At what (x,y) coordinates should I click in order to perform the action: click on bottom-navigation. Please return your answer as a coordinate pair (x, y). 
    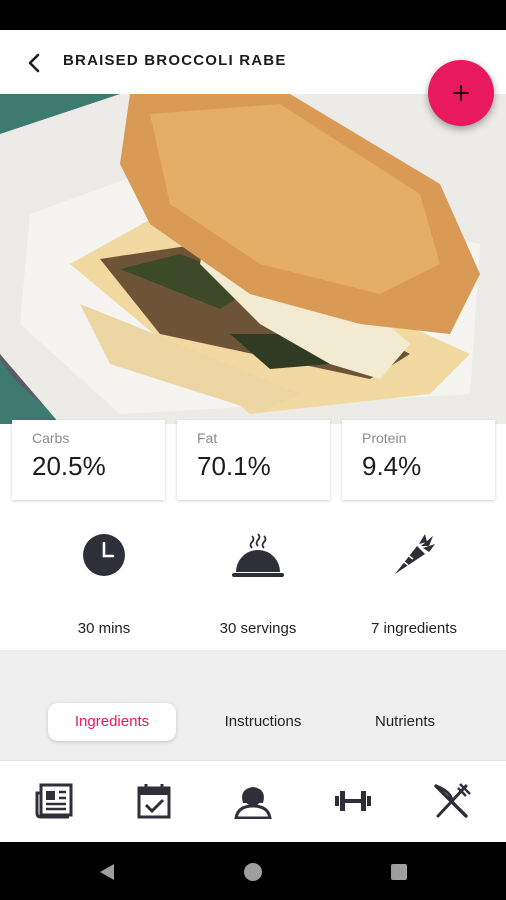
    Looking at the image, I should click on (253, 801).